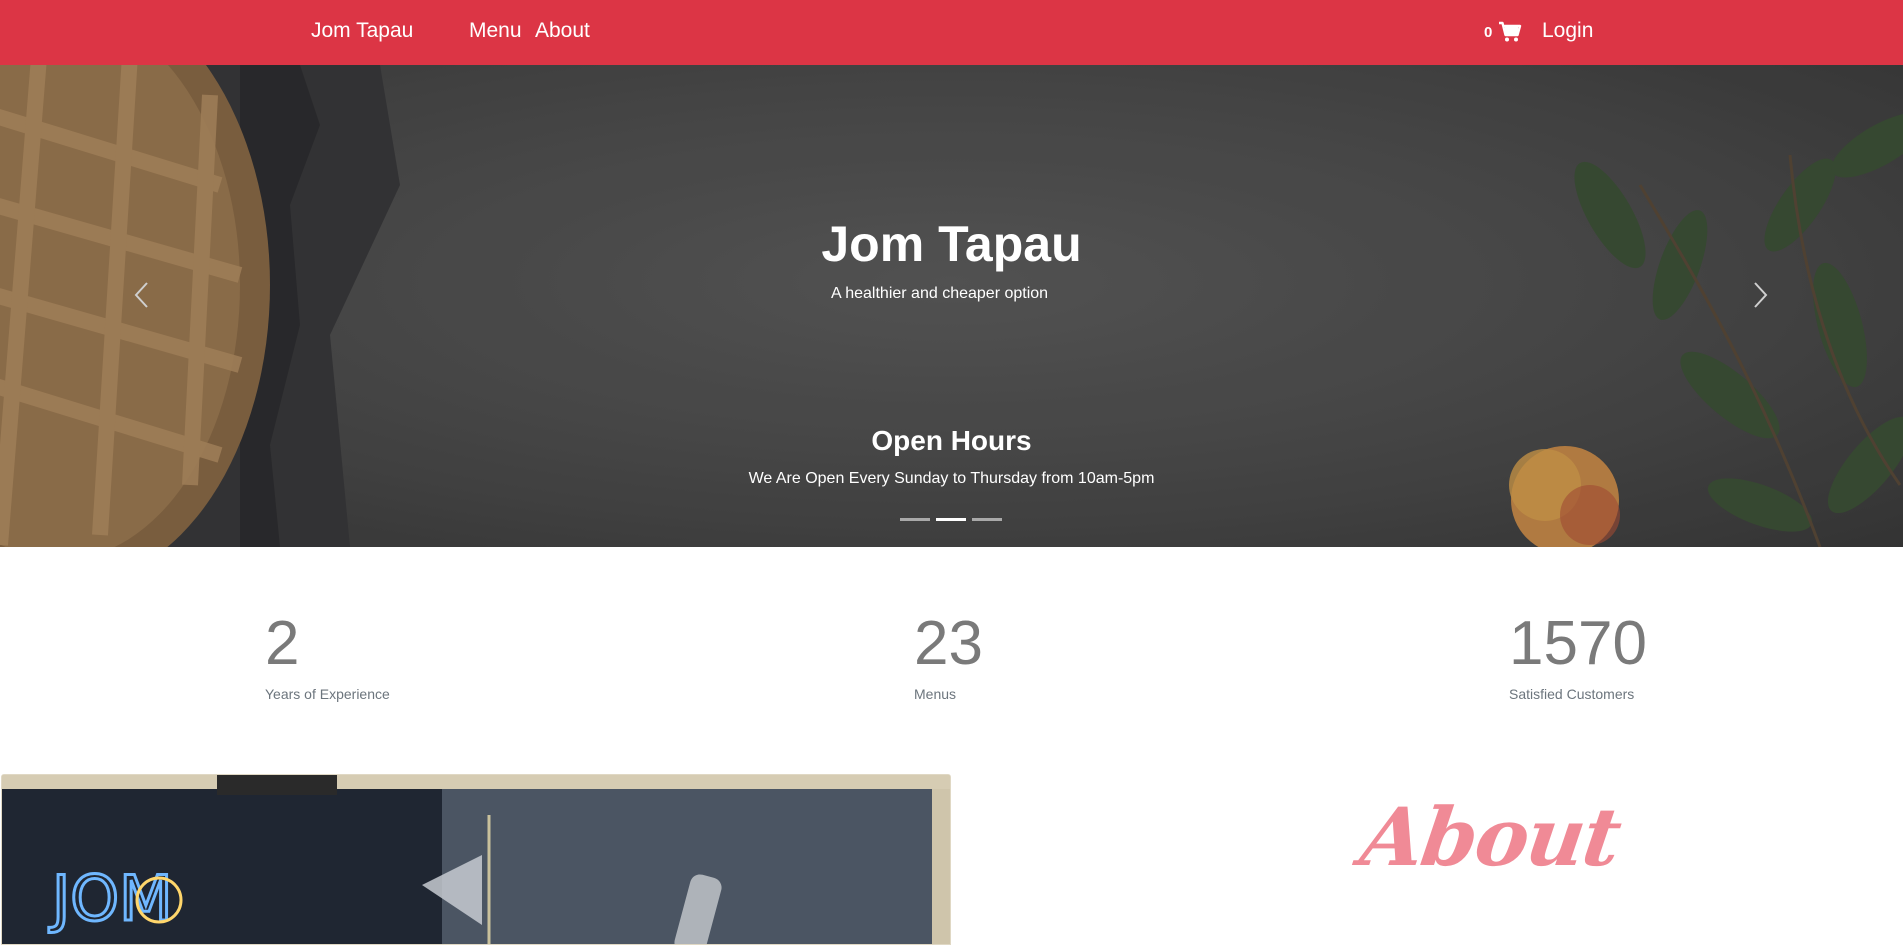  Describe the element at coordinates (951, 440) in the screenshot. I see `carousel-caption-title: Open Hours` at that location.